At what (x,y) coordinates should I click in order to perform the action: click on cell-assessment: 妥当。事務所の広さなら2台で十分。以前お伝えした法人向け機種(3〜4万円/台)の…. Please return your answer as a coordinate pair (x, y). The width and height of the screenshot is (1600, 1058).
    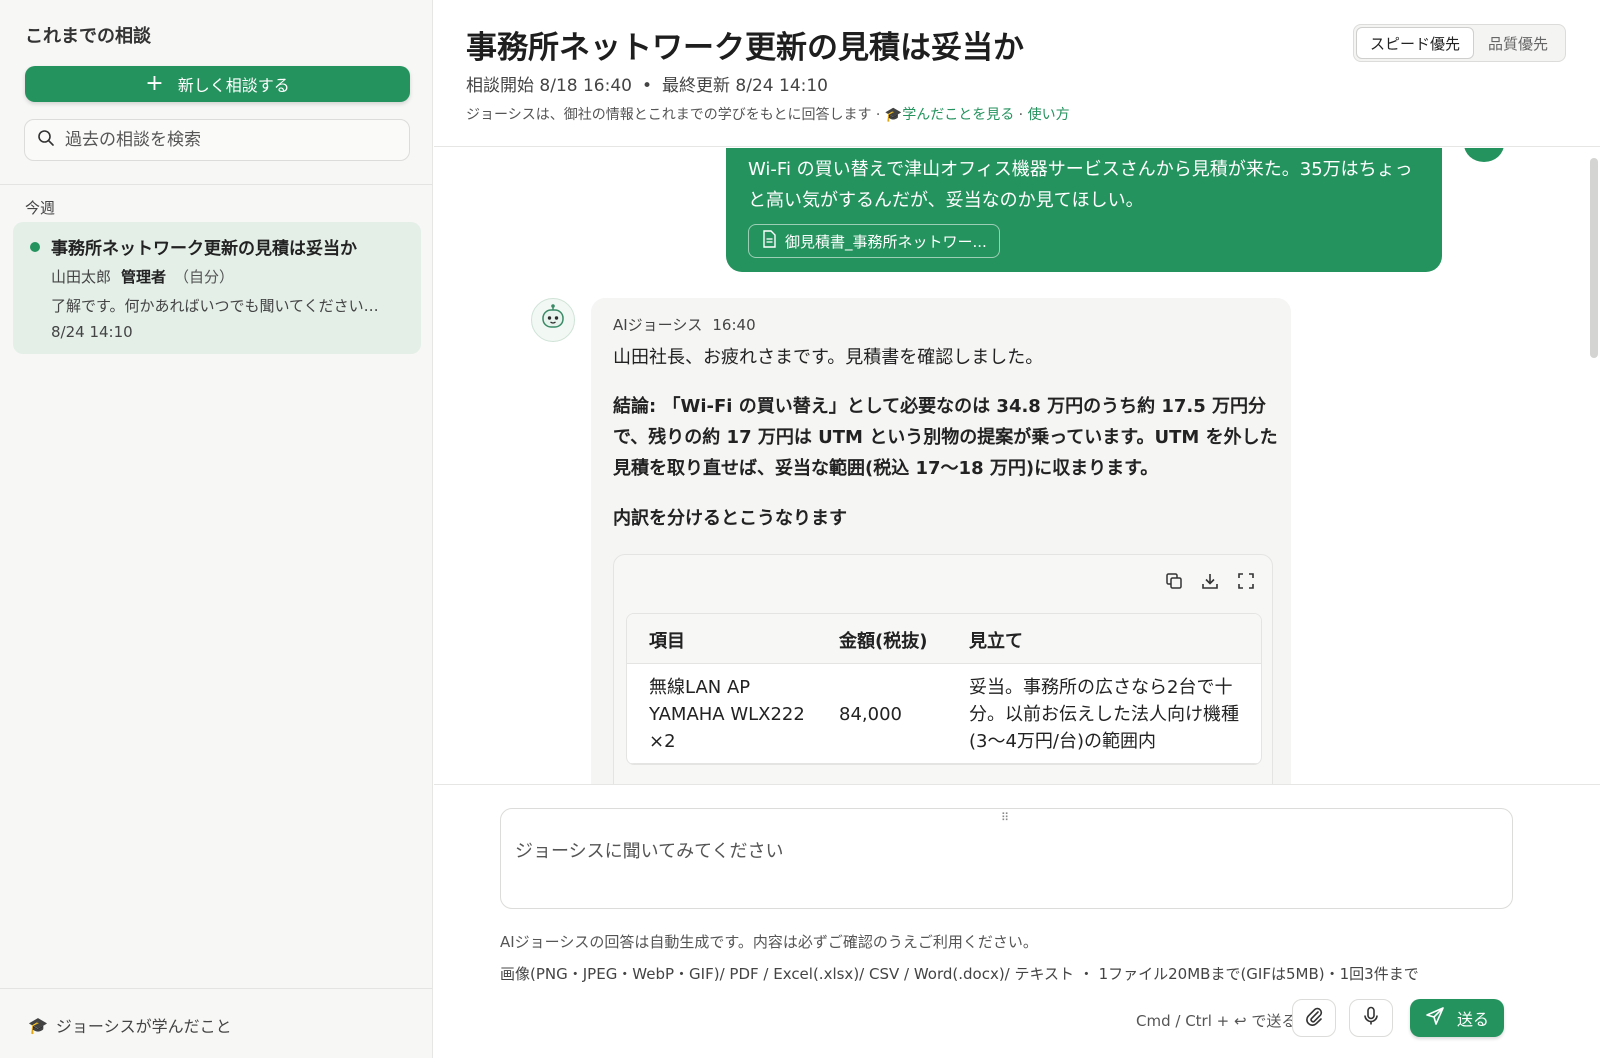
    Looking at the image, I should click on (1104, 714).